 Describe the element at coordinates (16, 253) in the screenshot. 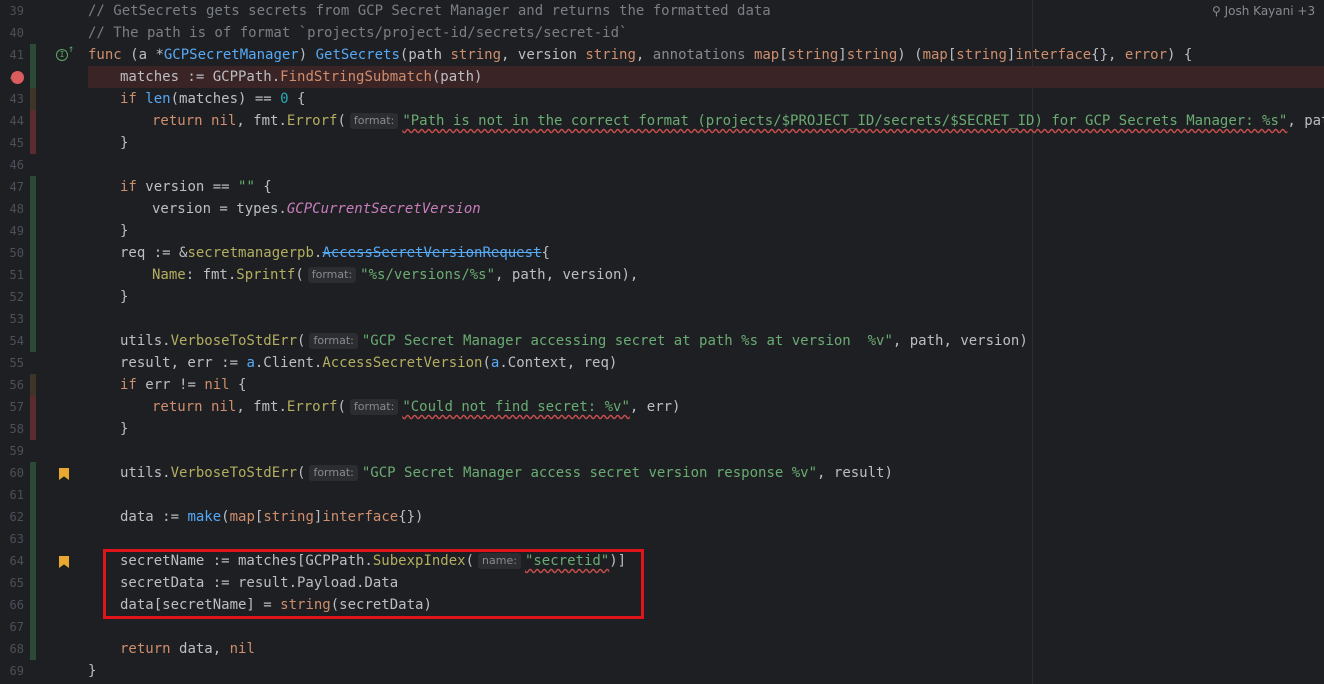

I see `line-number: 50` at that location.